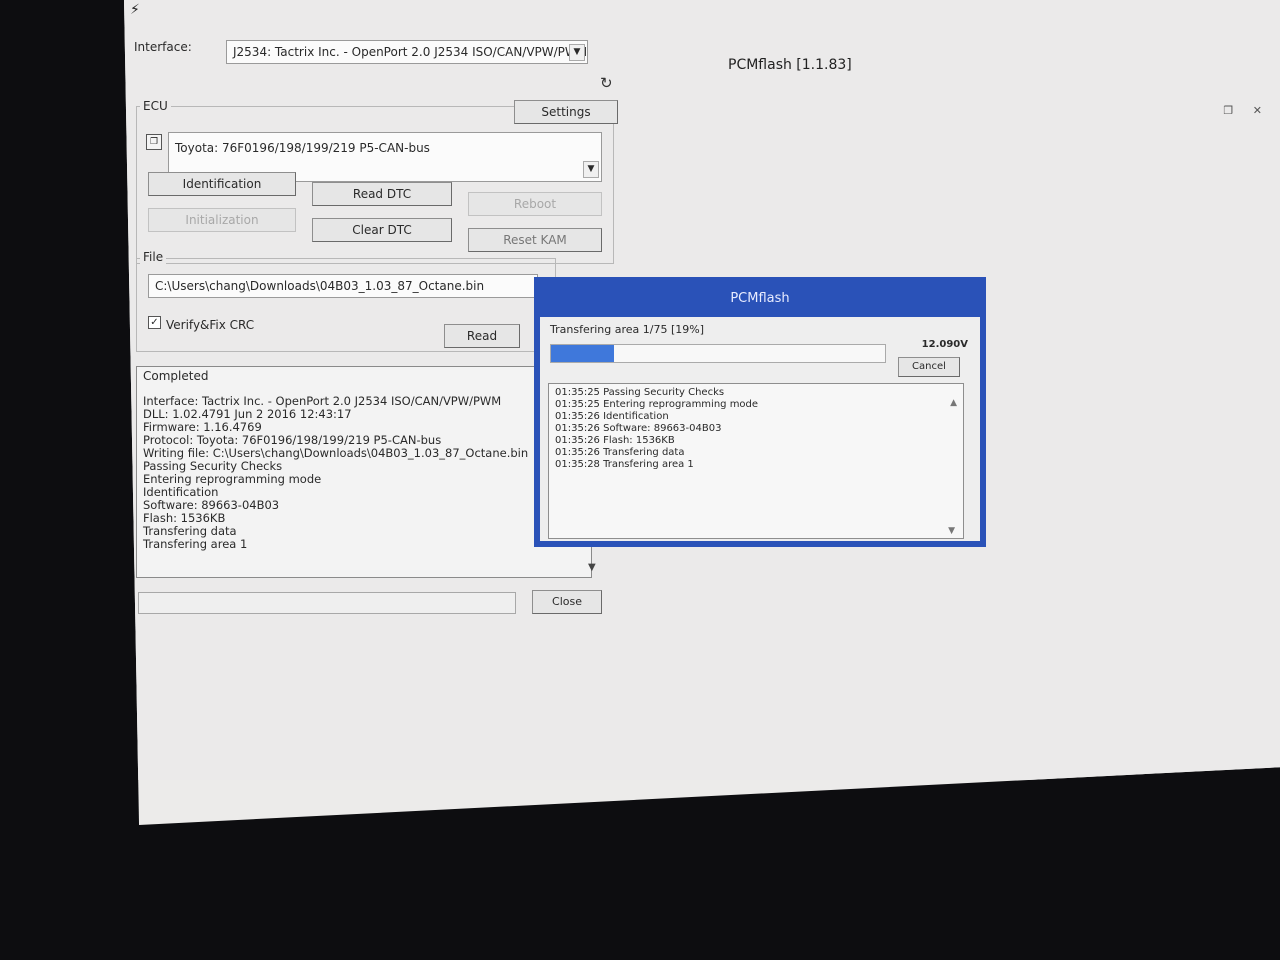 The image size is (1280, 960). What do you see at coordinates (640, 392) in the screenshot?
I see `dialog-log-line: 01:35:25 Passing Security Checks` at bounding box center [640, 392].